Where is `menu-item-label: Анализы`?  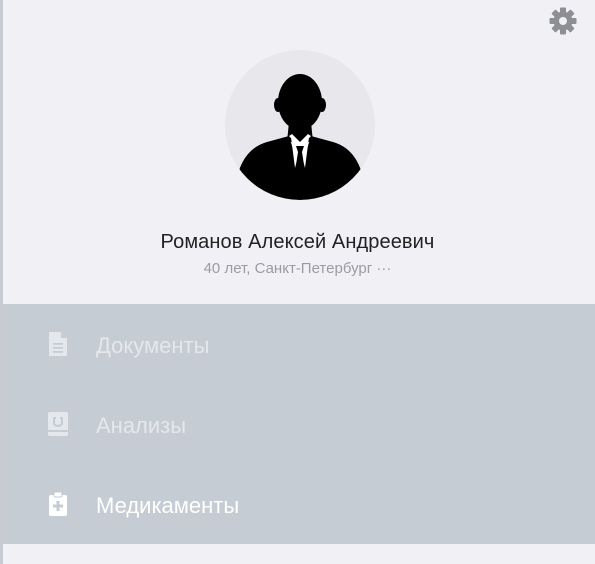
menu-item-label: Анализы is located at coordinates (141, 425).